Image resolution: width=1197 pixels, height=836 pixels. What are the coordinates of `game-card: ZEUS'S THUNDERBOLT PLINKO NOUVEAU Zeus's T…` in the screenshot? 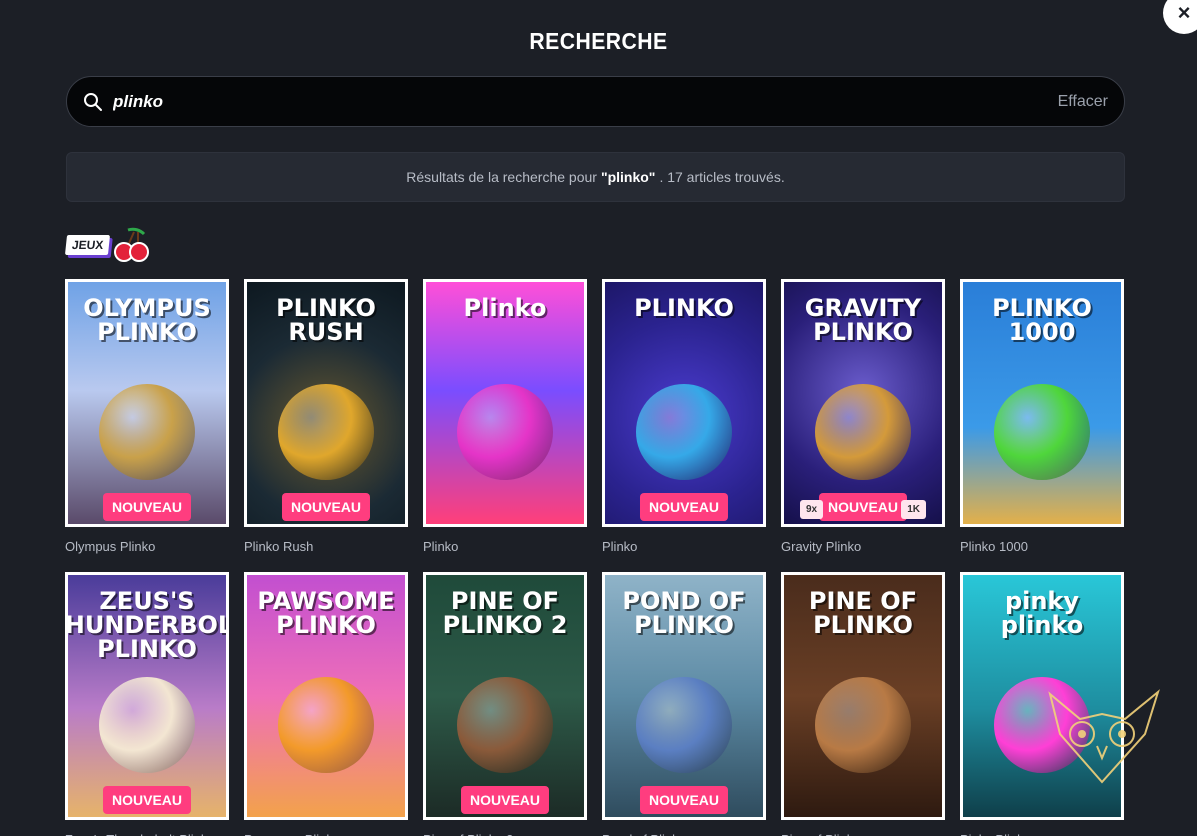 It's located at (147, 704).